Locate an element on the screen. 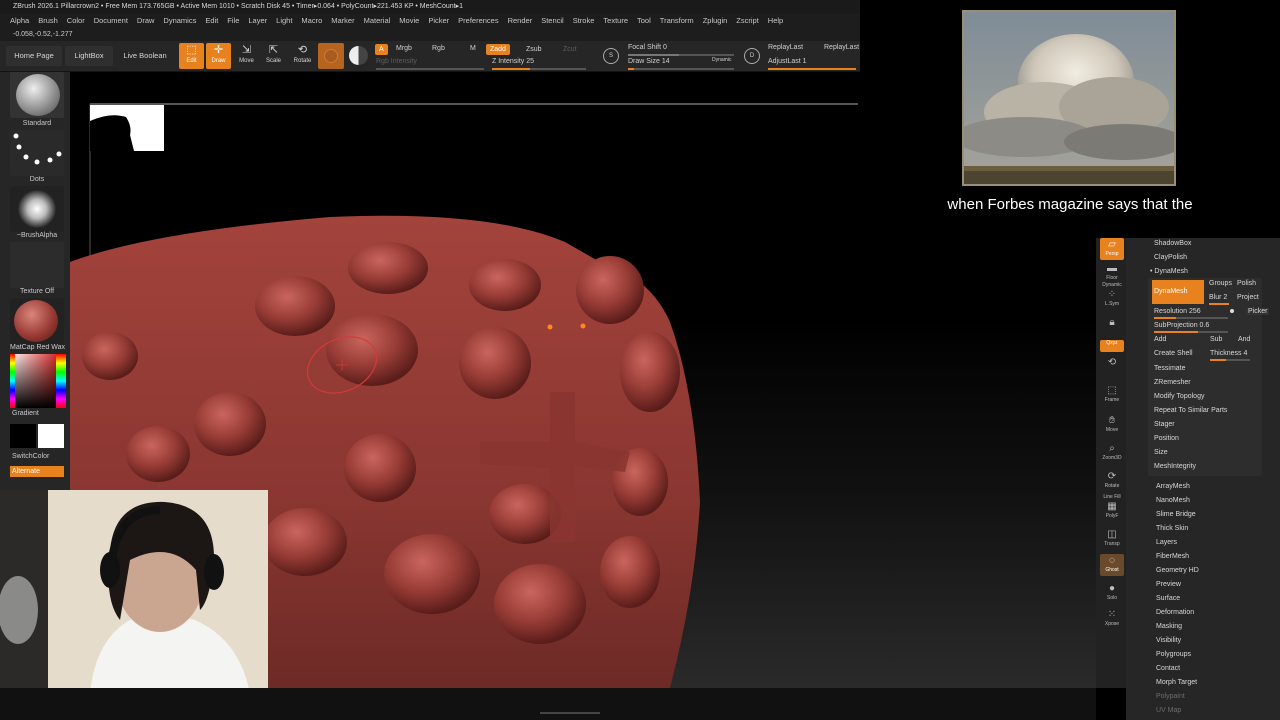  secondary-color-swatch is located at coordinates (51, 436).